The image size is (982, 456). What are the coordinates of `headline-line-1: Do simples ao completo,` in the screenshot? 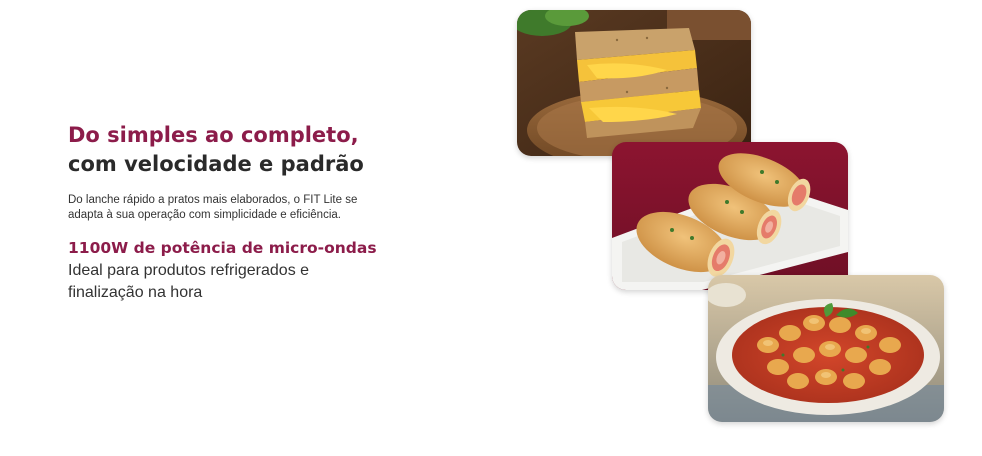 It's located at (213, 135).